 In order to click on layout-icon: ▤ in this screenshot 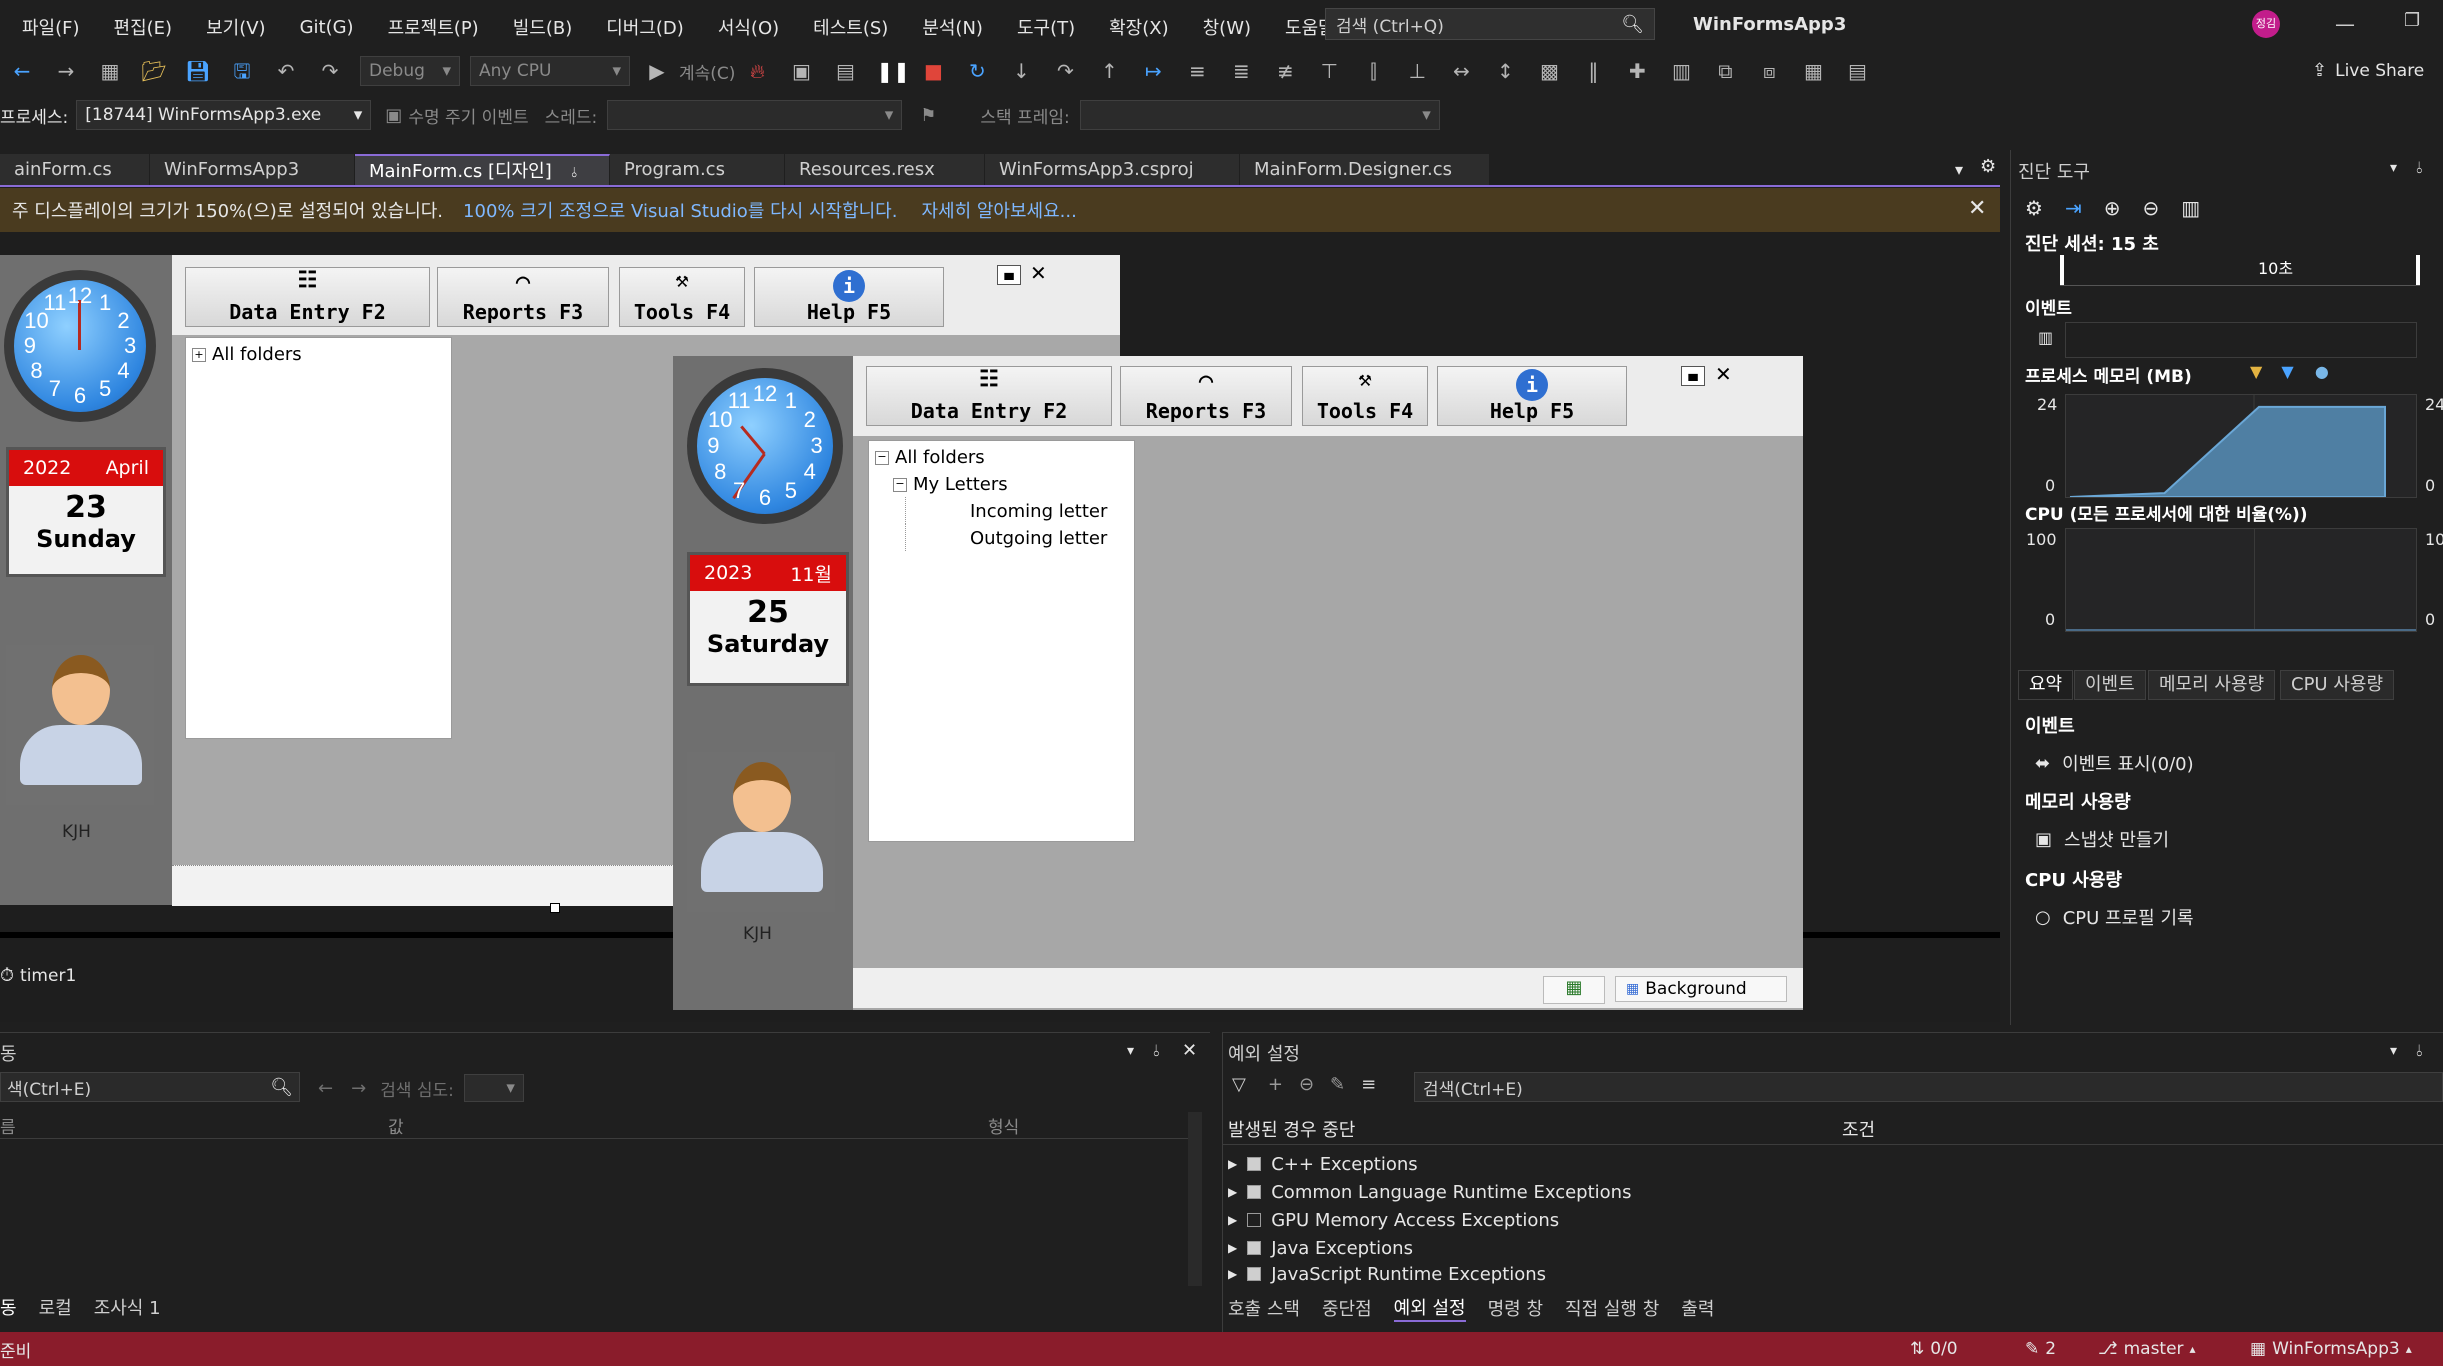, I will do `click(845, 71)`.